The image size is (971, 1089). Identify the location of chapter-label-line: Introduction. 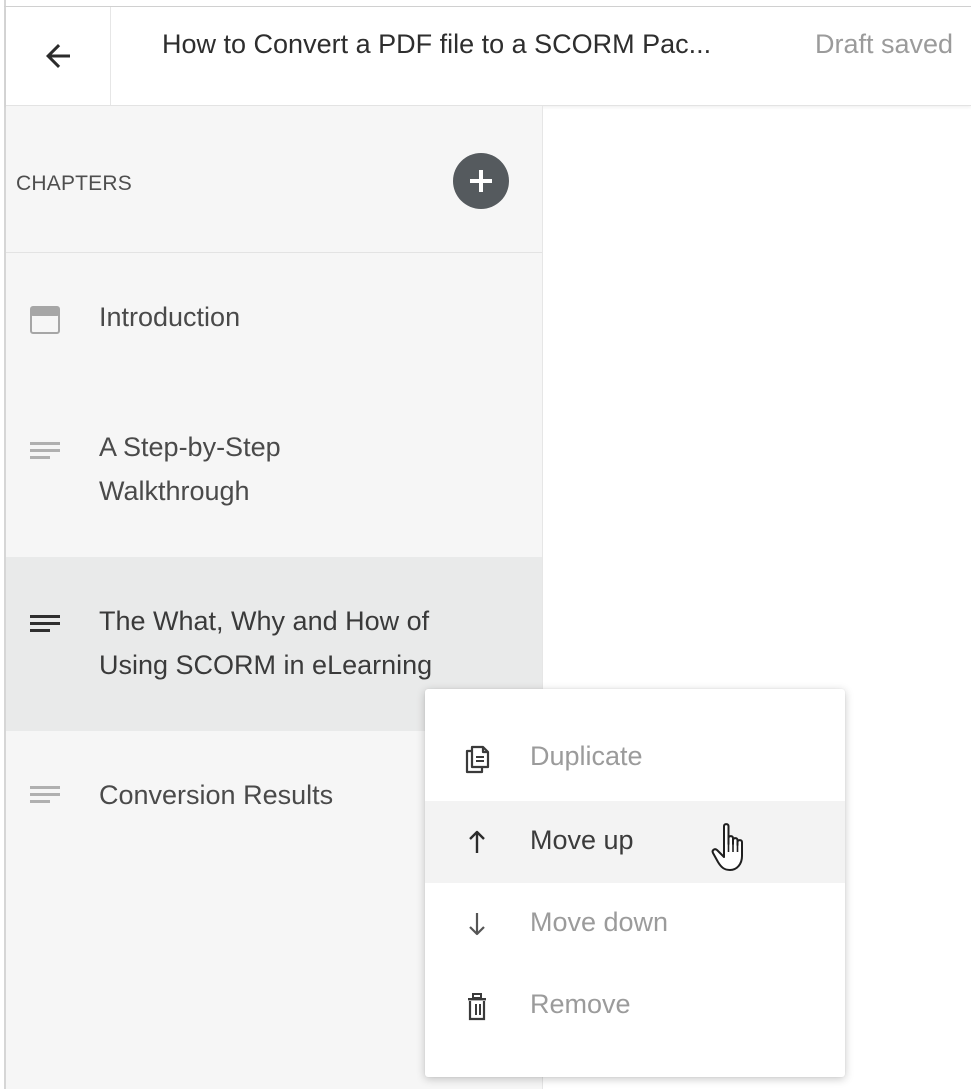
(170, 317).